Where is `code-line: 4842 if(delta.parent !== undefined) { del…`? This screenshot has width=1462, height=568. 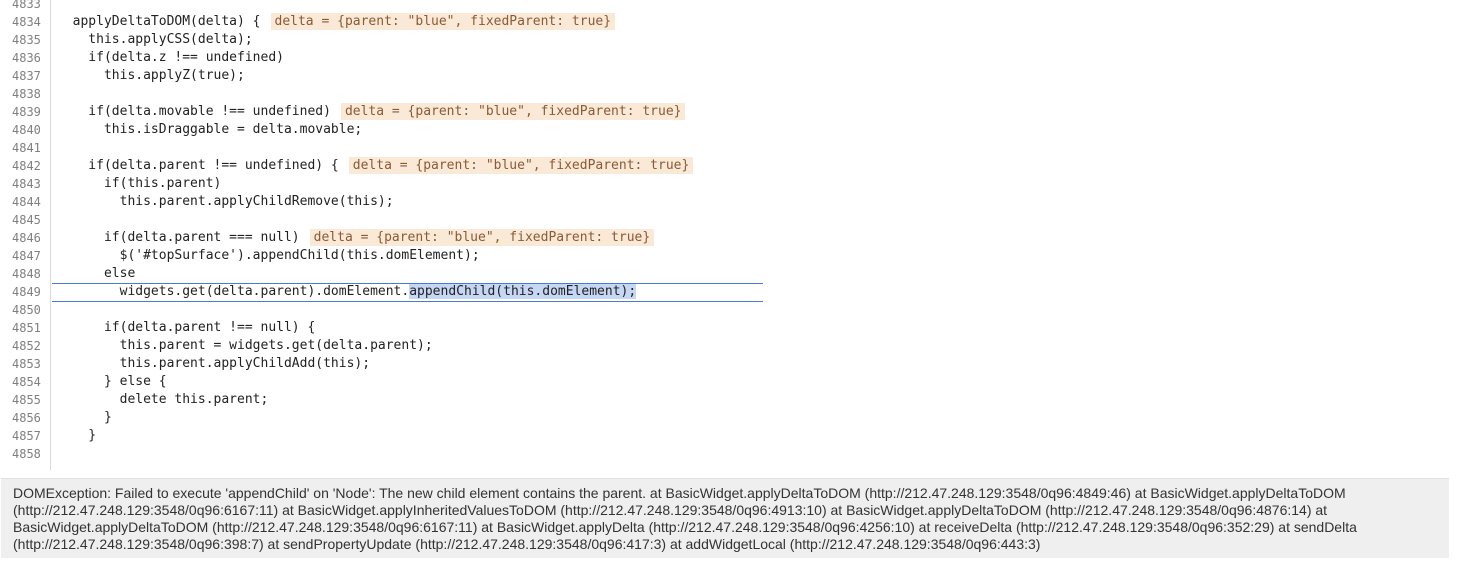
code-line: 4842 if(delta.parent !== undefined) { del… is located at coordinates (731, 166).